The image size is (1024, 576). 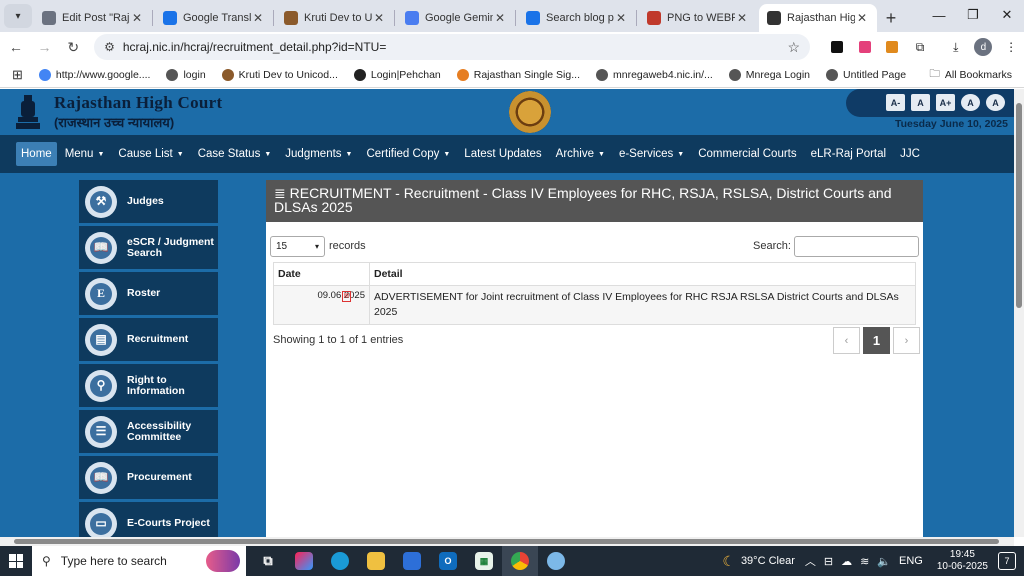 What do you see at coordinates (321, 274) in the screenshot?
I see `column-header-date: Date` at bounding box center [321, 274].